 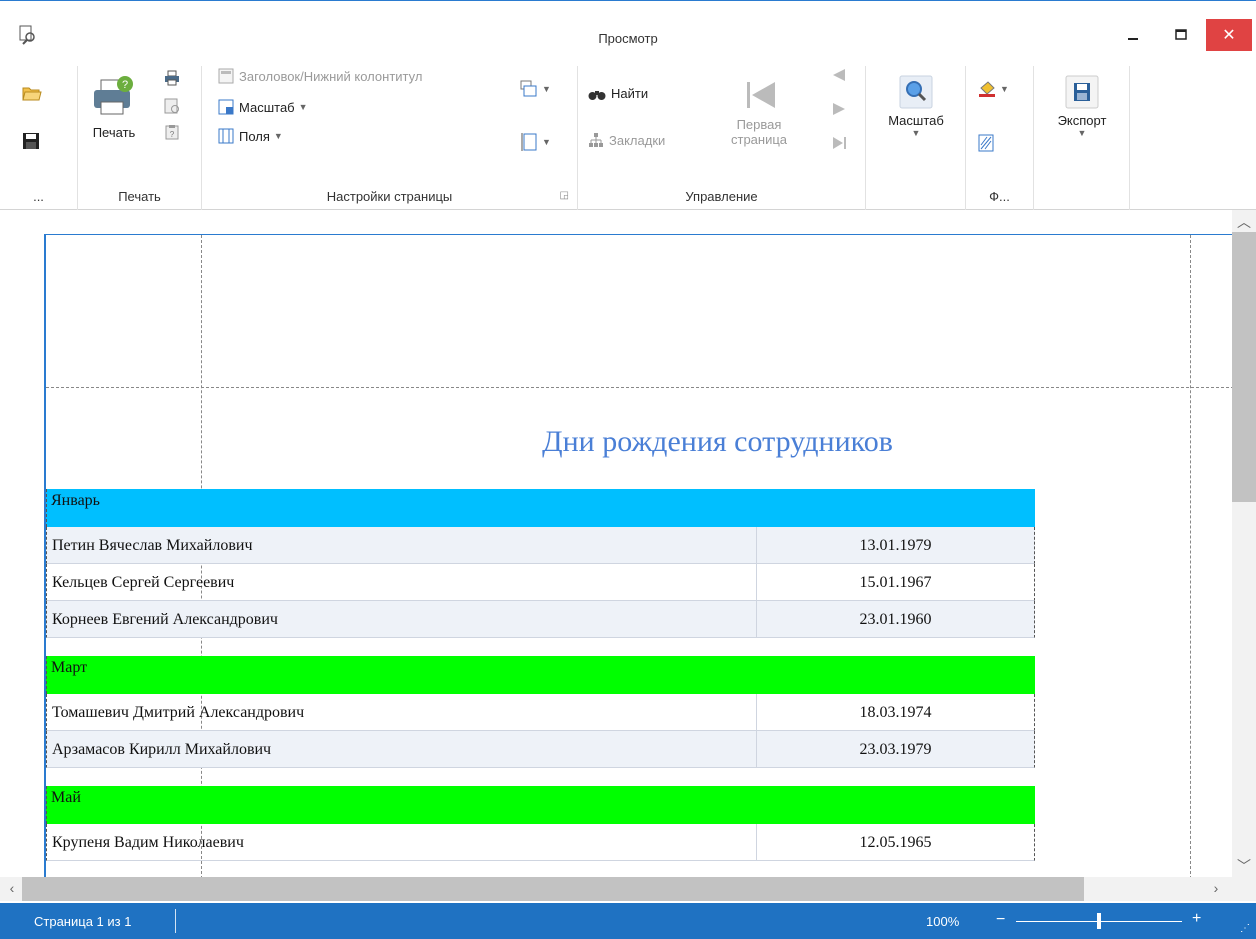 I want to click on zoom-percentage: 100%, so click(x=942, y=921).